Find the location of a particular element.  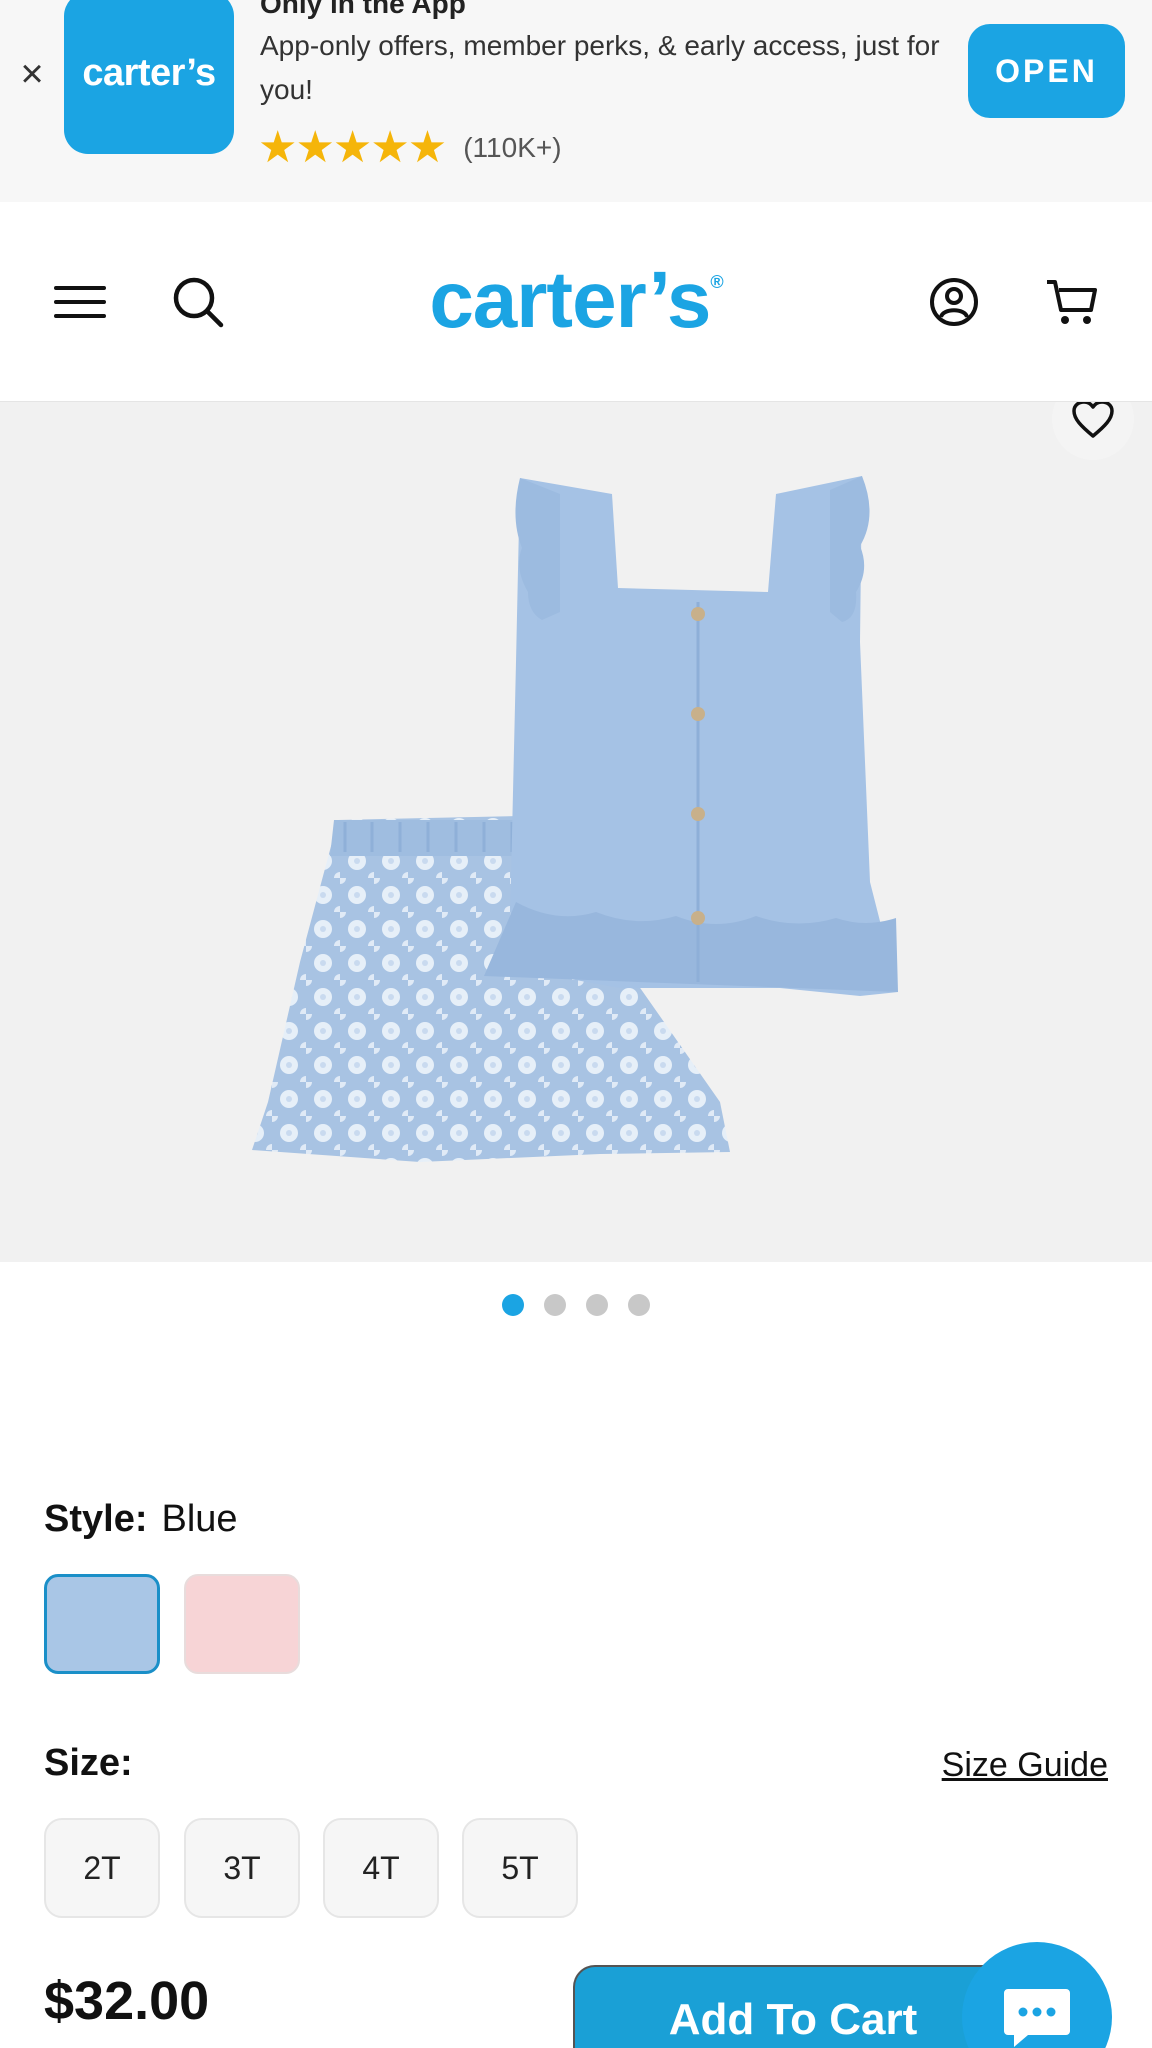

hamburger-menu-icon is located at coordinates (80, 302).